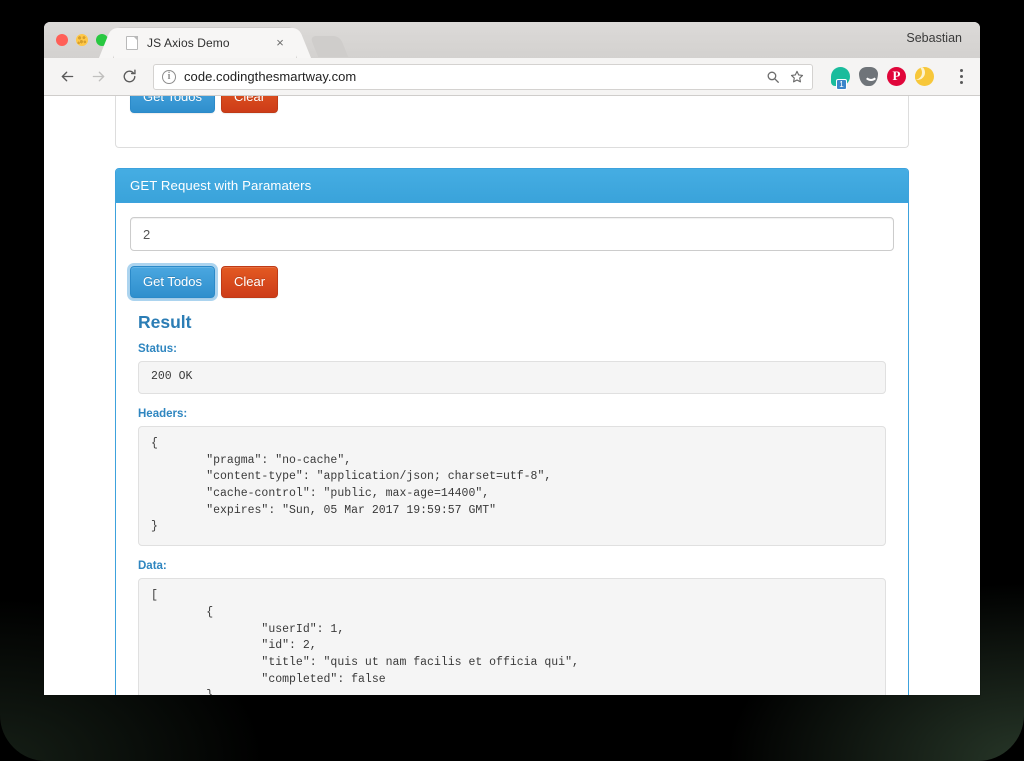 Image resolution: width=1024 pixels, height=761 pixels. What do you see at coordinates (129, 77) in the screenshot?
I see `reload-button` at bounding box center [129, 77].